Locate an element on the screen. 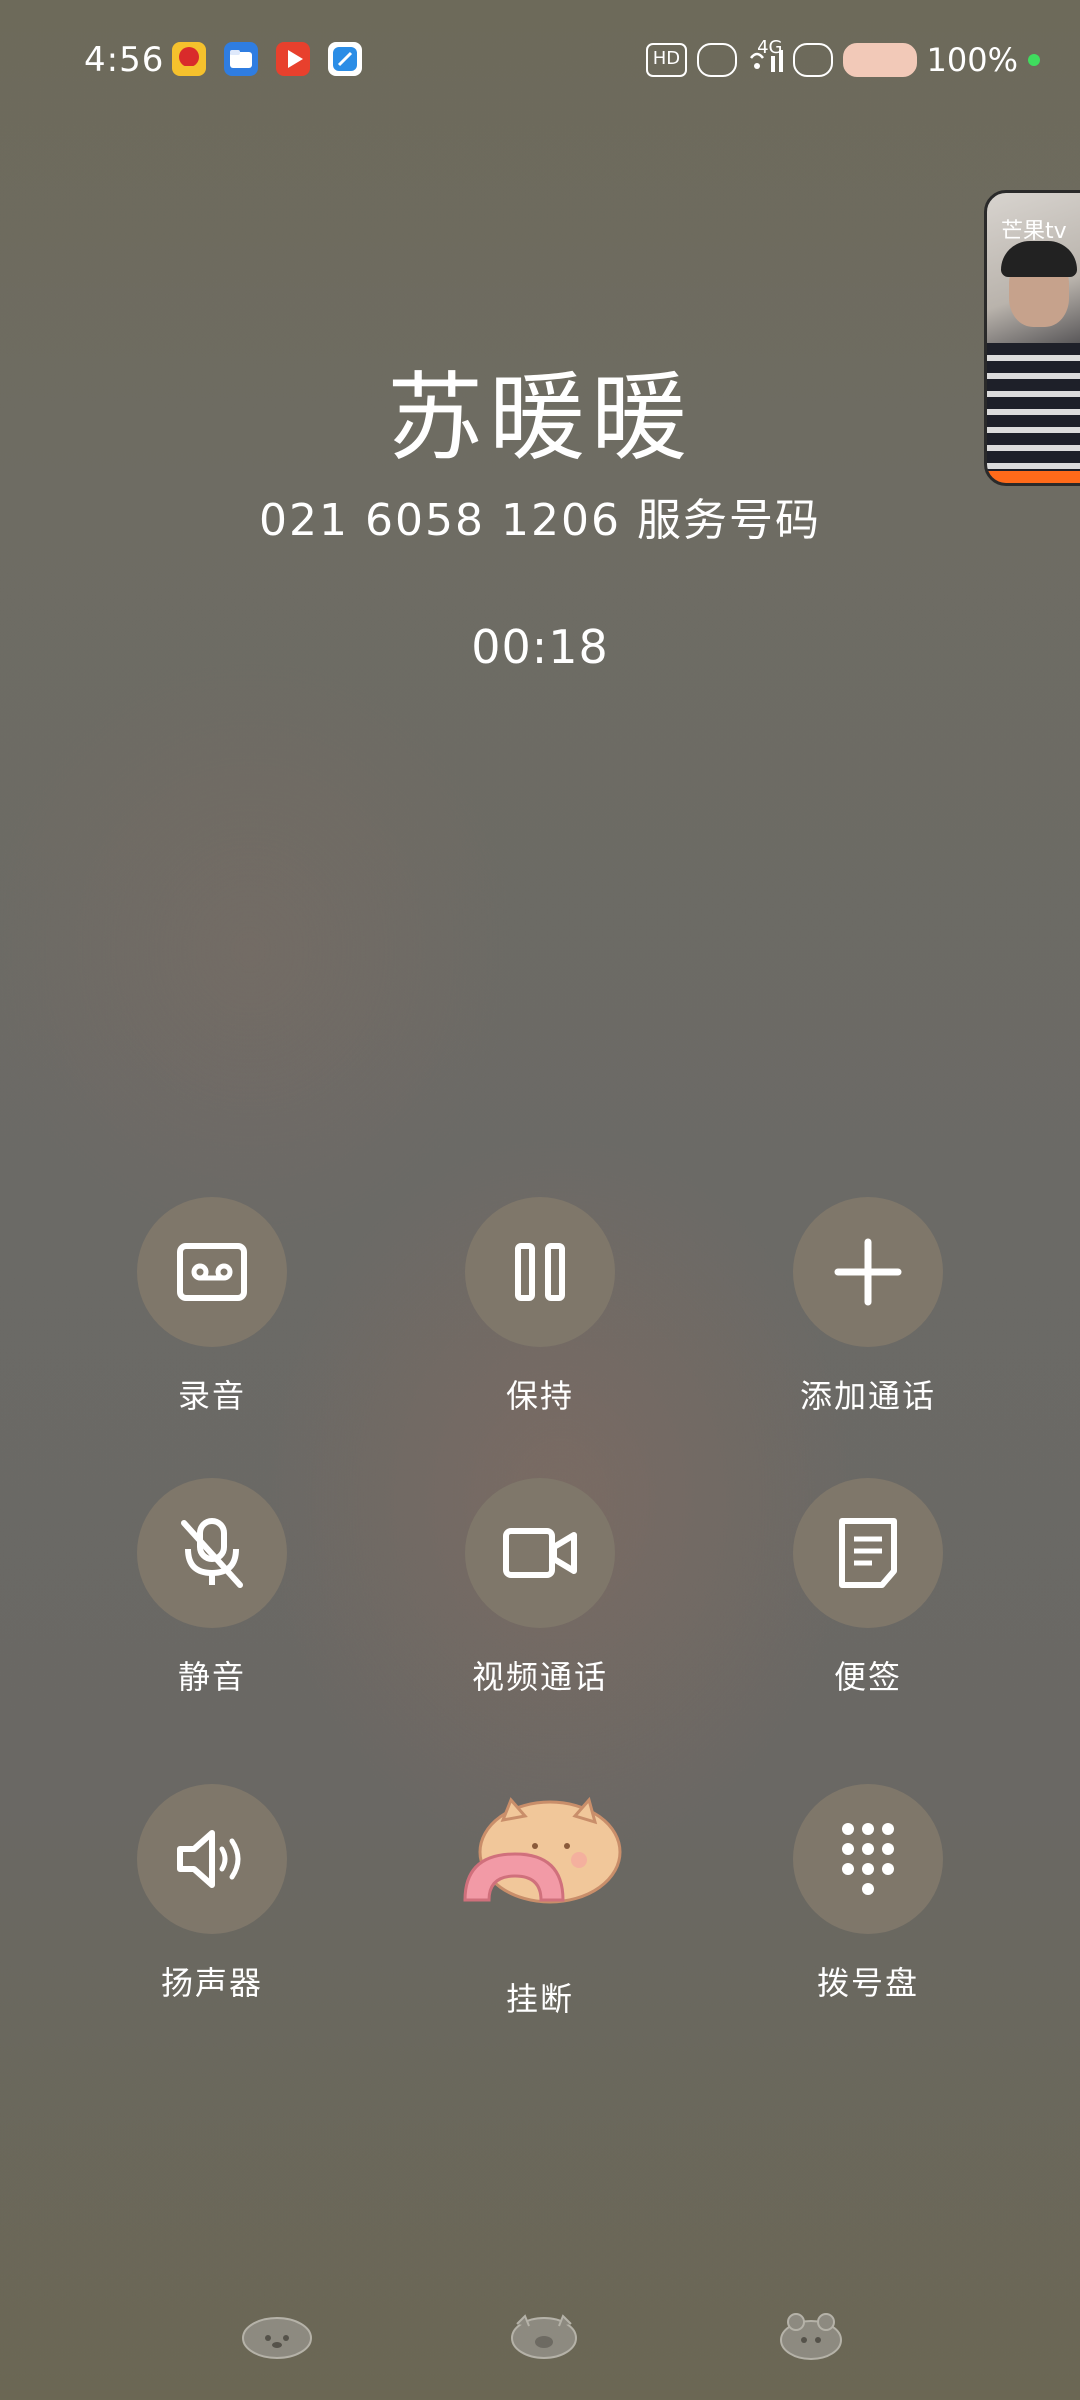 The image size is (1080, 2400). call-duration: 00:18 is located at coordinates (540, 647).